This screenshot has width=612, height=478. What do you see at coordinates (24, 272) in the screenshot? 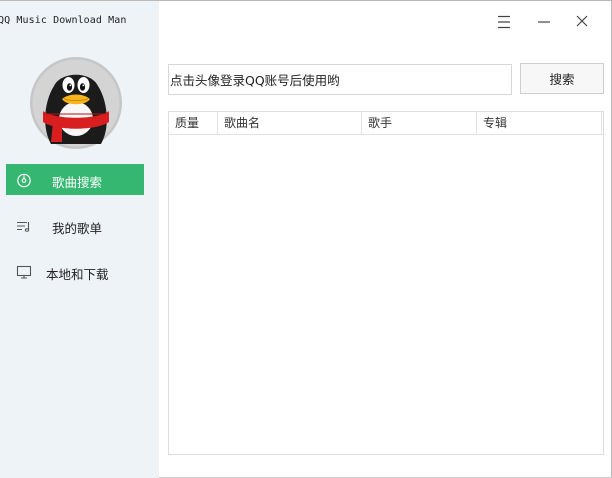
I see `monitor-icon` at bounding box center [24, 272].